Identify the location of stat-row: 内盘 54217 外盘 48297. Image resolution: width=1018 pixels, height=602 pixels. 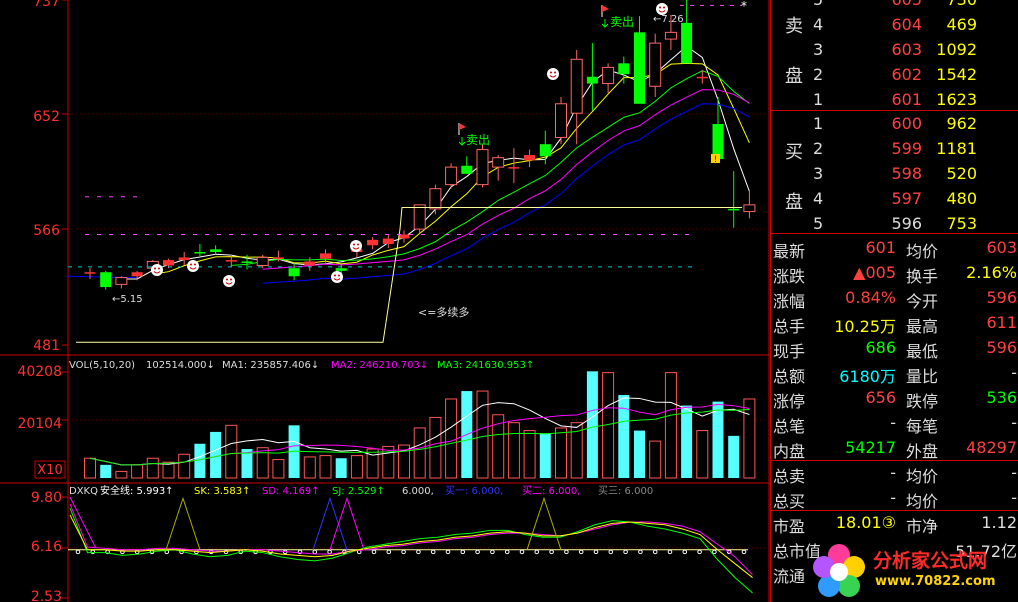
(894, 448).